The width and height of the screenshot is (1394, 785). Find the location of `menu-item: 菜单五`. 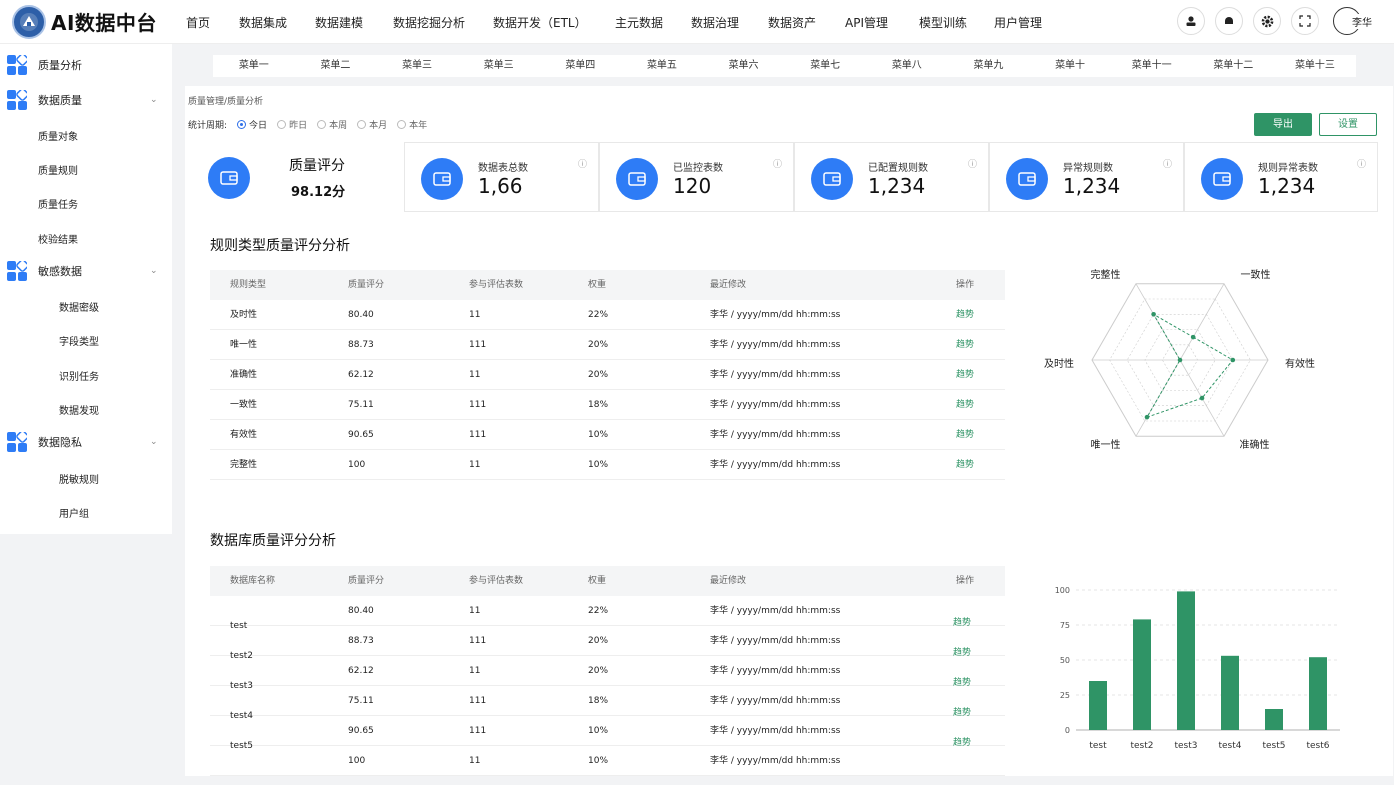

menu-item: 菜单五 is located at coordinates (662, 66).